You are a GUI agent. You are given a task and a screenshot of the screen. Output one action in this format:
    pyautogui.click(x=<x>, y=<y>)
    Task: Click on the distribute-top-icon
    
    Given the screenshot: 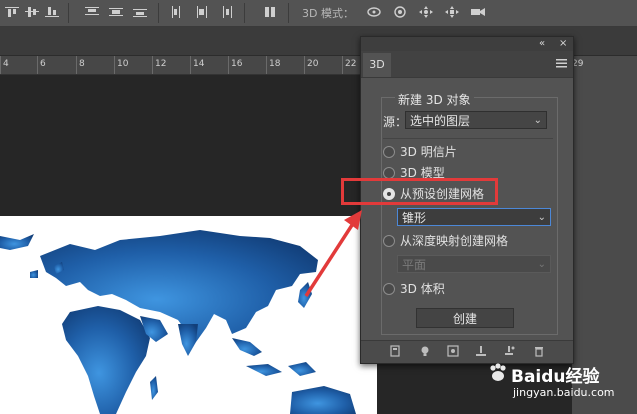 What is the action you would take?
    pyautogui.click(x=92, y=12)
    